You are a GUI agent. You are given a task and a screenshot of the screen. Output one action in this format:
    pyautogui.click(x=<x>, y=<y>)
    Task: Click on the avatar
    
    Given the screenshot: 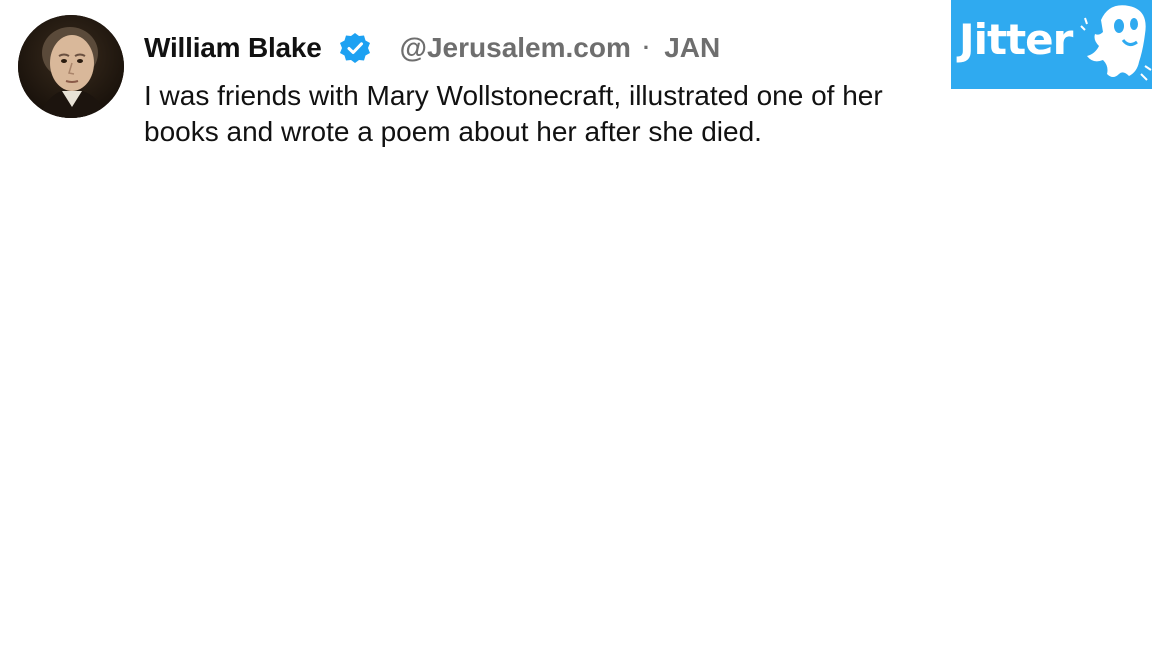 What is the action you would take?
    pyautogui.click(x=71, y=66)
    